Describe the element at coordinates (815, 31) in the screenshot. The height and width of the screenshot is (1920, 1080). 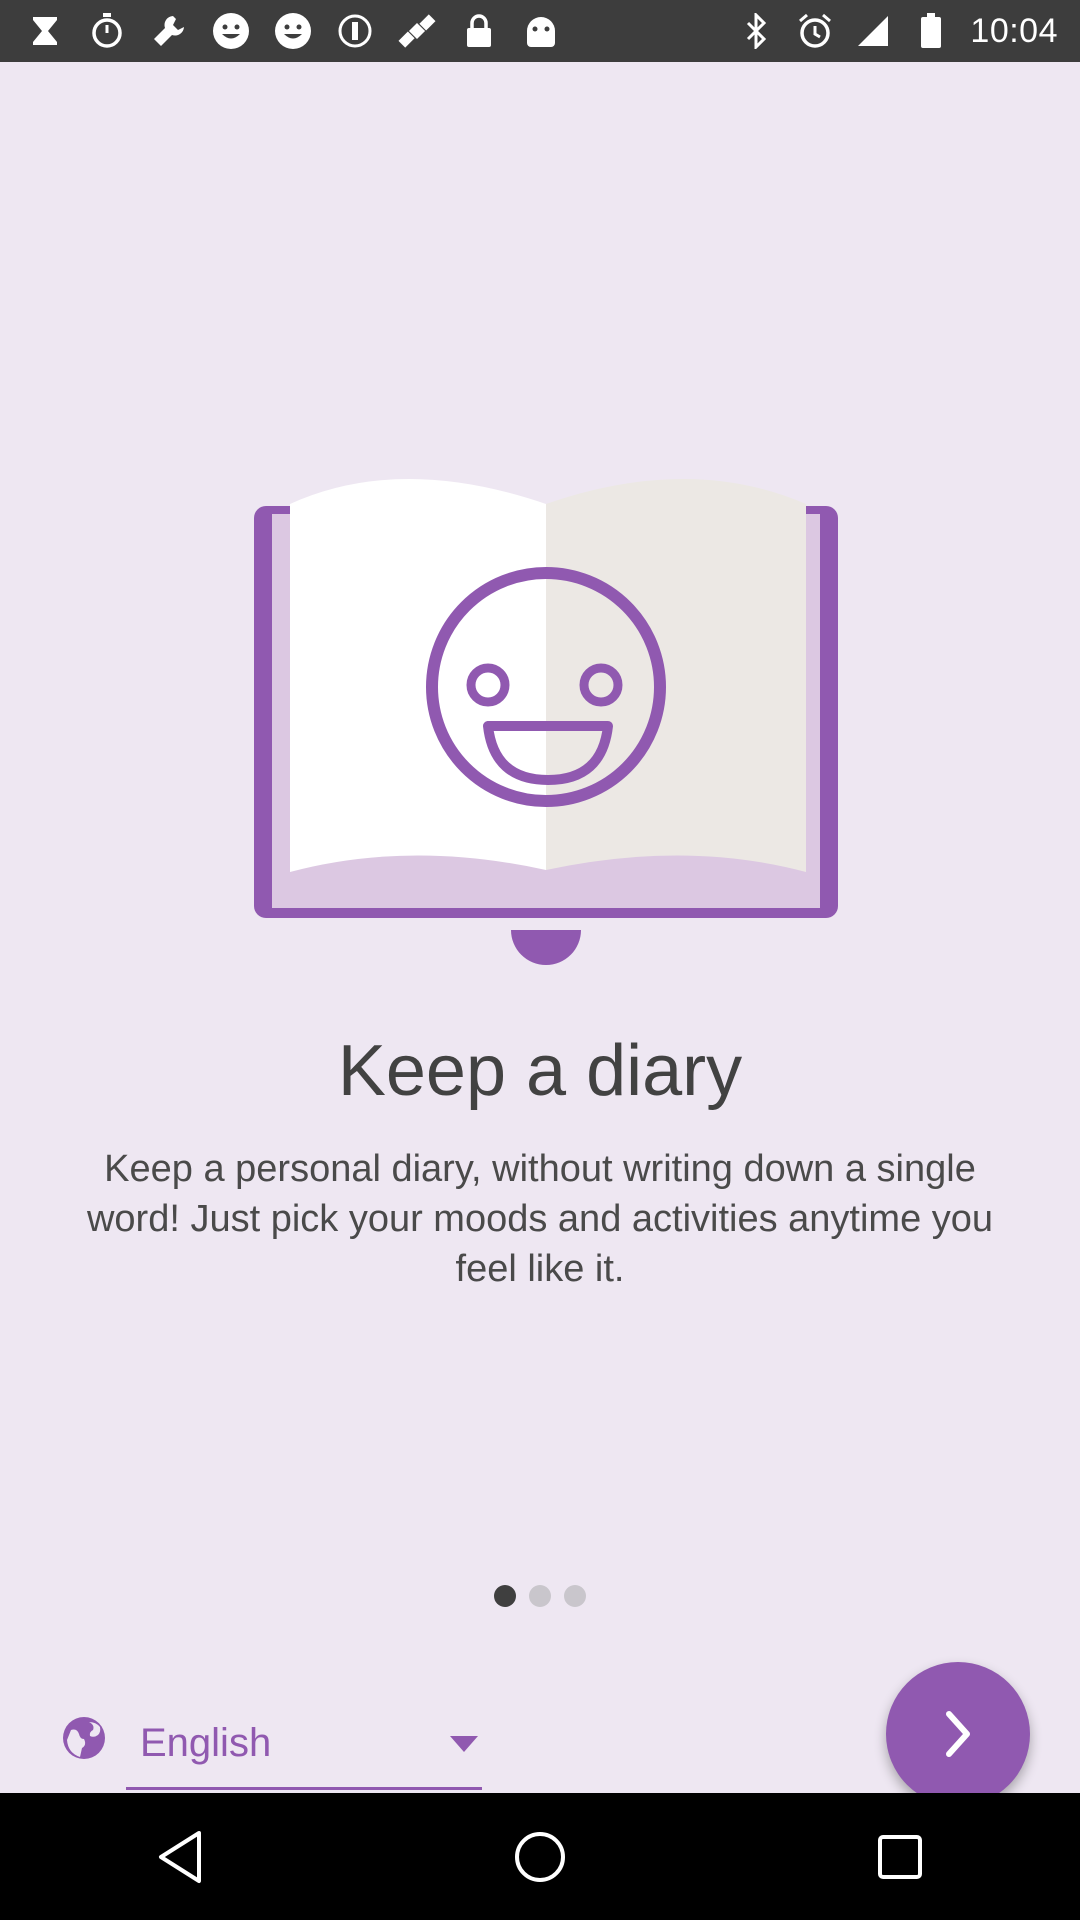
I see `alarm-icon` at that location.